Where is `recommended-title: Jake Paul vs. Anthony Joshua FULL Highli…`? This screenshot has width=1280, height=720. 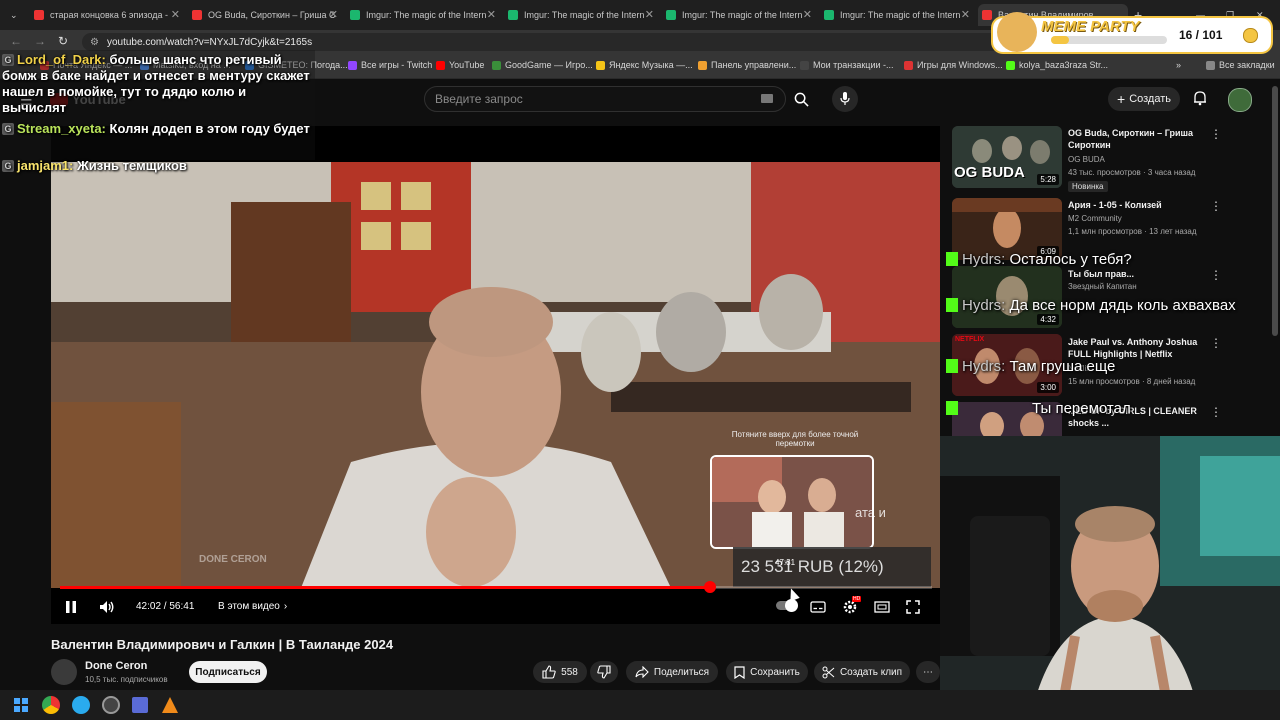 recommended-title: Jake Paul vs. Anthony Joshua FULL Highli… is located at coordinates (1138, 348).